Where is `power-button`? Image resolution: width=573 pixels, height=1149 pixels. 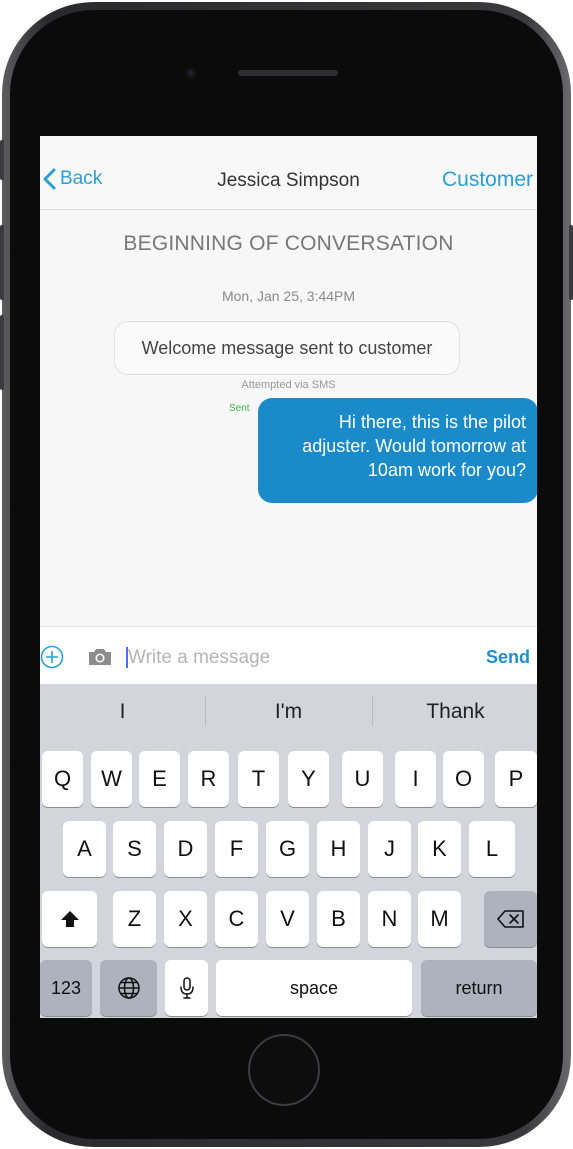 power-button is located at coordinates (571, 262).